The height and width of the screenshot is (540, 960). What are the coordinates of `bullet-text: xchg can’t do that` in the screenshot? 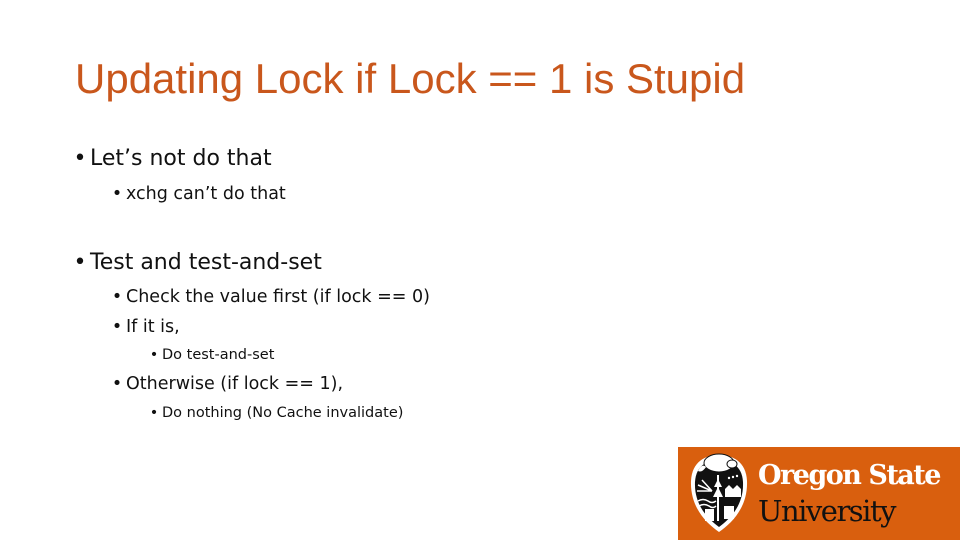 It's located at (206, 194).